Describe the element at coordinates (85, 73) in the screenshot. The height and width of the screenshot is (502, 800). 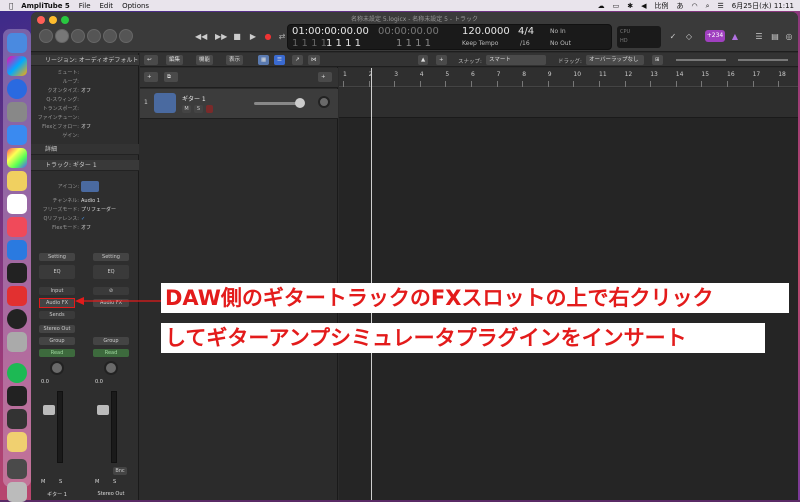
I see `region-row-mute: ミュート:` at that location.